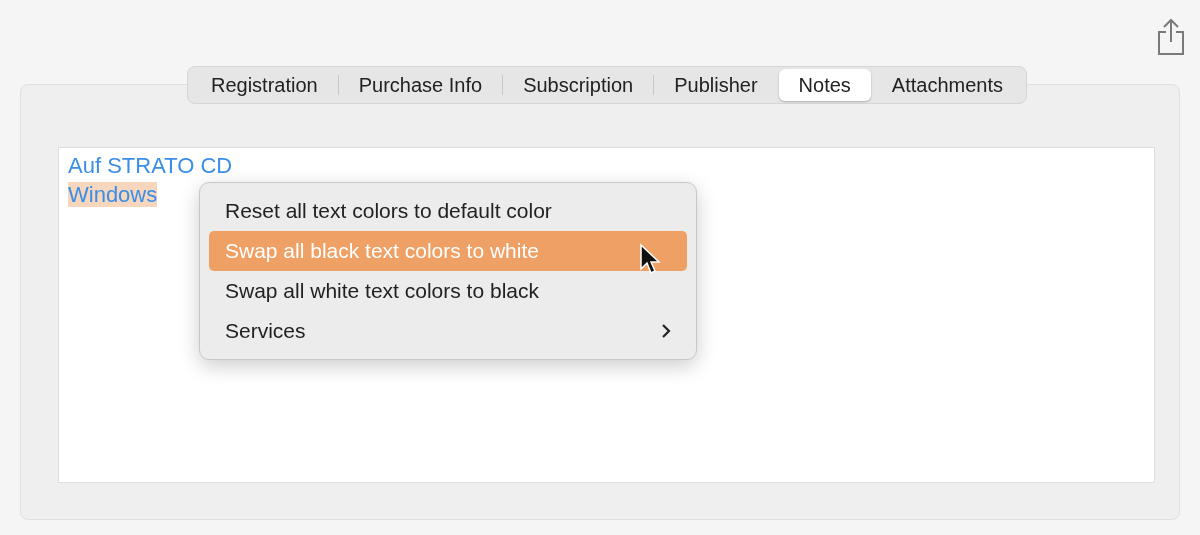 The height and width of the screenshot is (535, 1200). I want to click on tab: Registration, so click(264, 85).